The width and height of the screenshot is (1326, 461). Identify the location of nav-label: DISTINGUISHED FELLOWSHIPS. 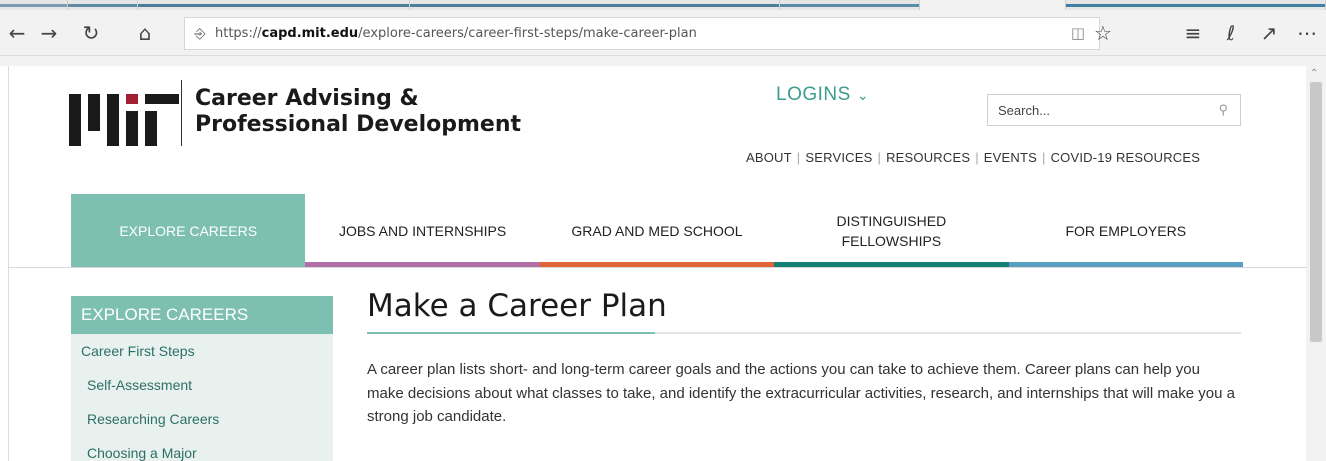
(892, 231).